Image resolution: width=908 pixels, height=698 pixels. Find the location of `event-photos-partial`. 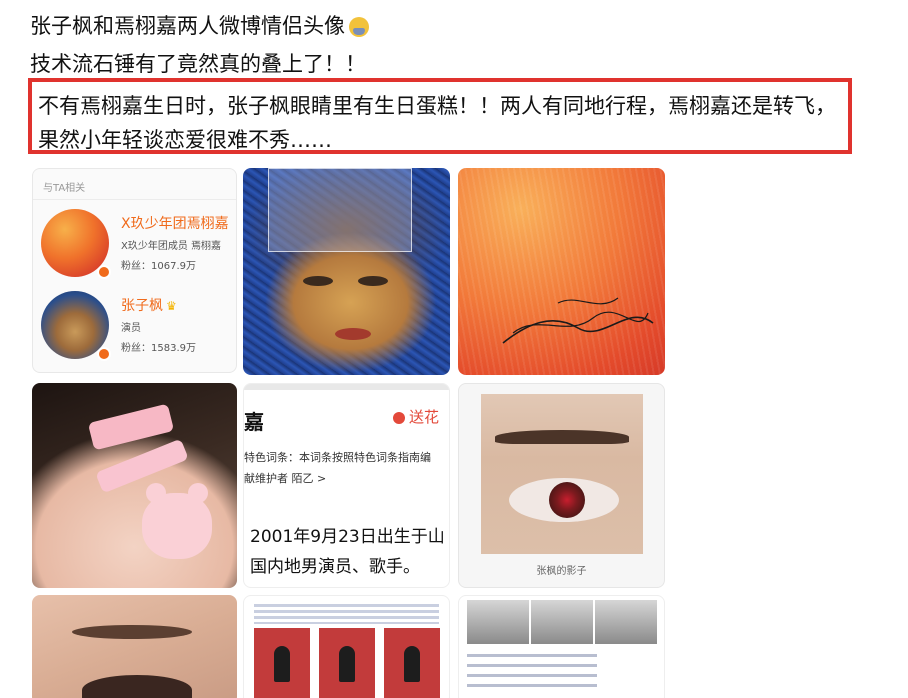

event-photos-partial is located at coordinates (346, 646).